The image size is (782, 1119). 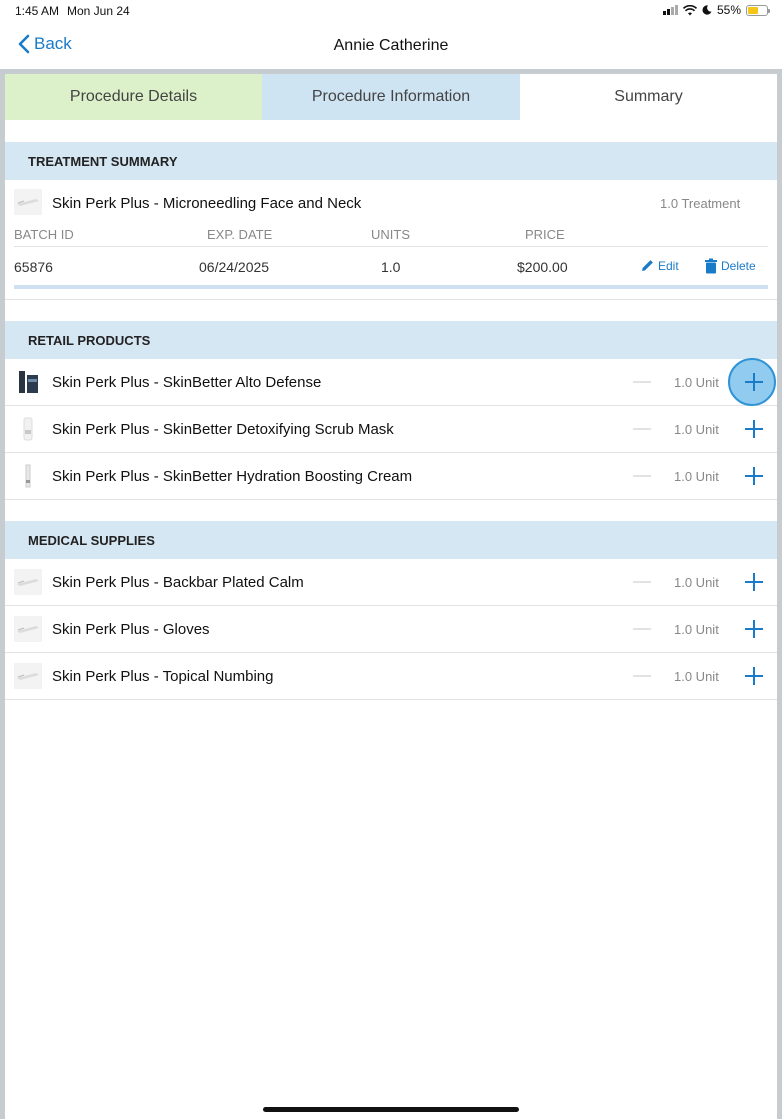 What do you see at coordinates (648, 97) in the screenshot?
I see `tab-summary: Summary` at bounding box center [648, 97].